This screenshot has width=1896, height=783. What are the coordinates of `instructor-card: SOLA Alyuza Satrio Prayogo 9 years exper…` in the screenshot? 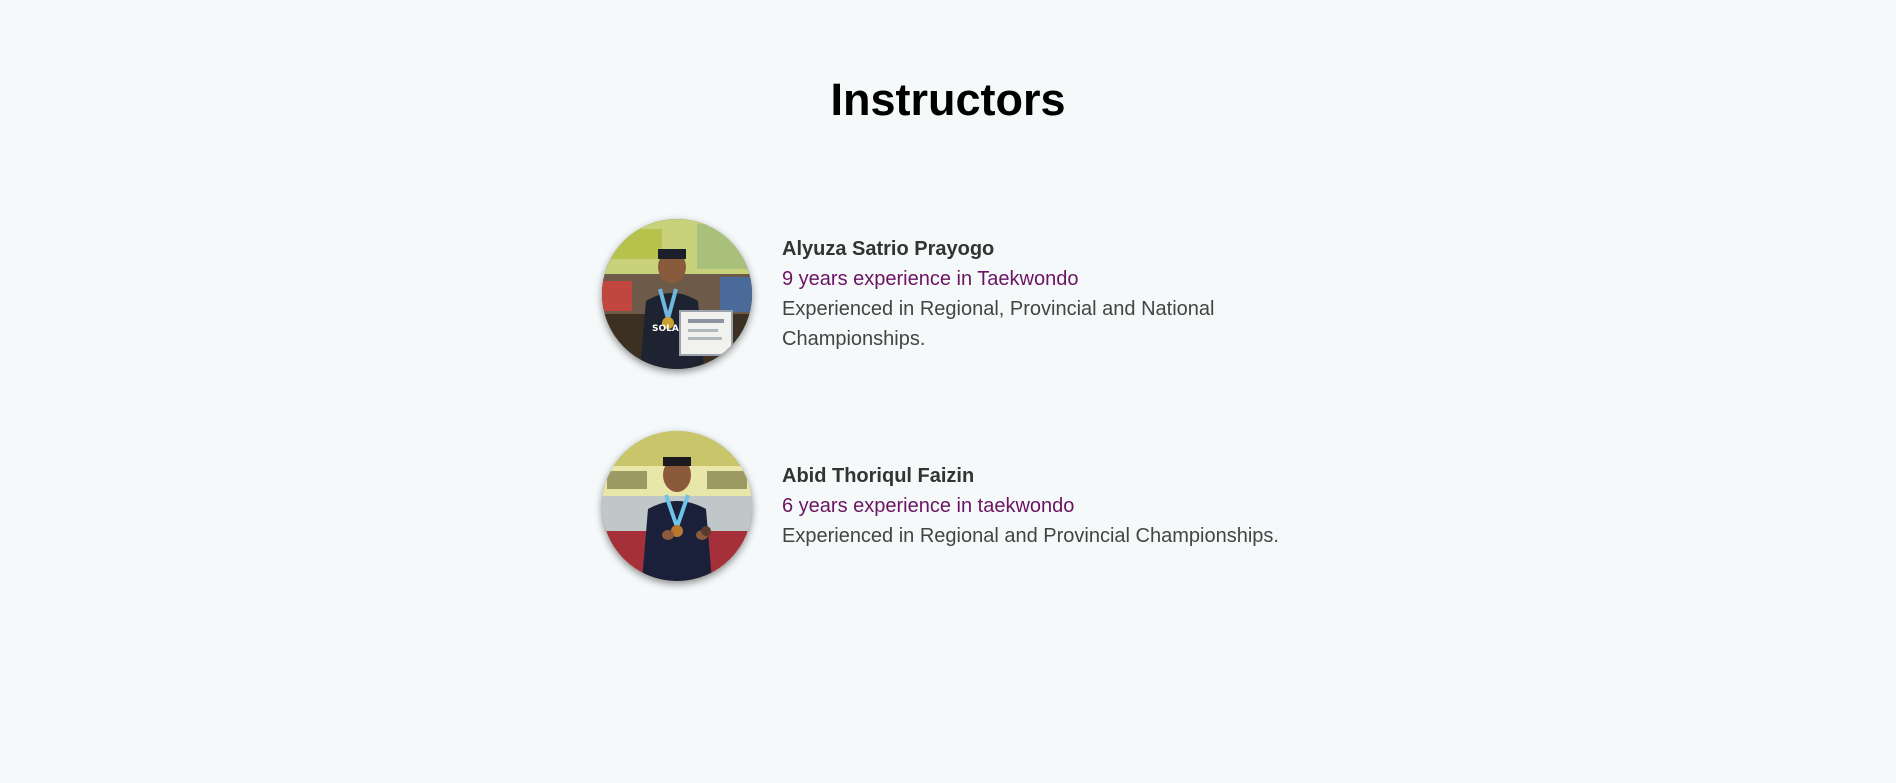 It's located at (952, 294).